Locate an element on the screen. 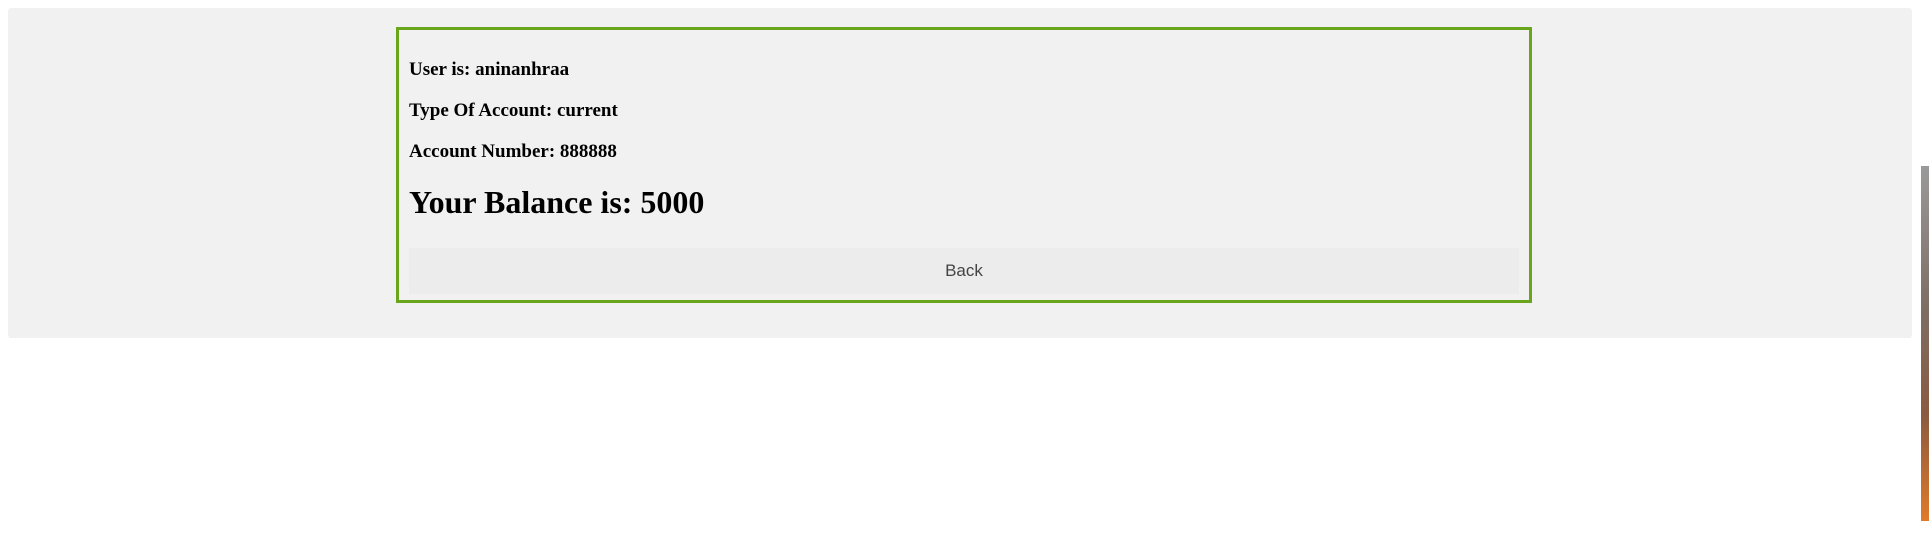 Image resolution: width=1929 pixels, height=534 pixels. balance-heading: Your Balance is: 5000 is located at coordinates (557, 202).